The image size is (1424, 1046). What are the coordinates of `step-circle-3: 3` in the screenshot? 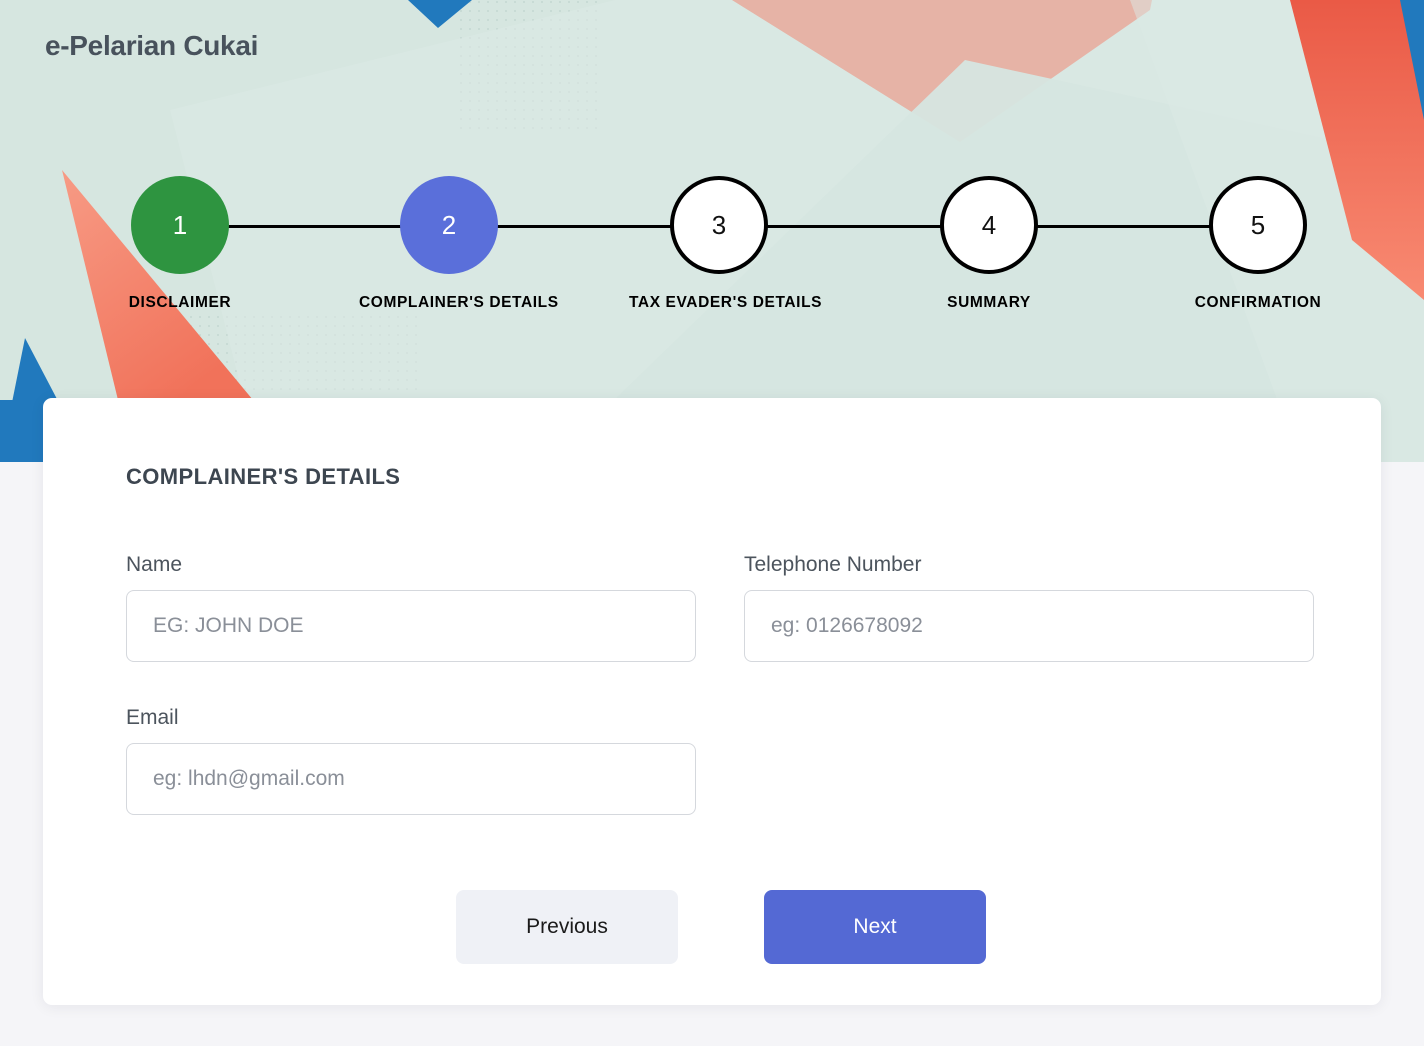 It's located at (719, 225).